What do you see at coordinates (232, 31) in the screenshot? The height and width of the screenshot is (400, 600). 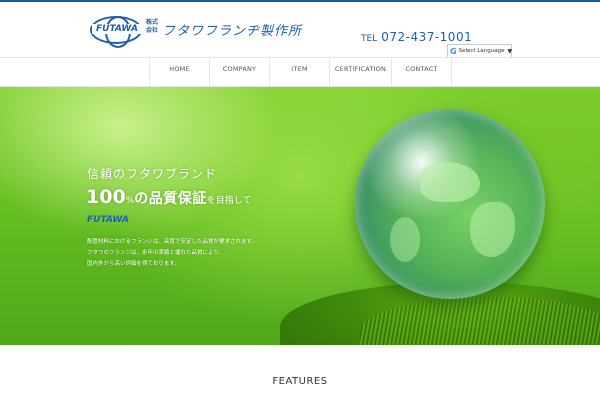 I see `logo-company-name: フタワフランヂ製作所` at bounding box center [232, 31].